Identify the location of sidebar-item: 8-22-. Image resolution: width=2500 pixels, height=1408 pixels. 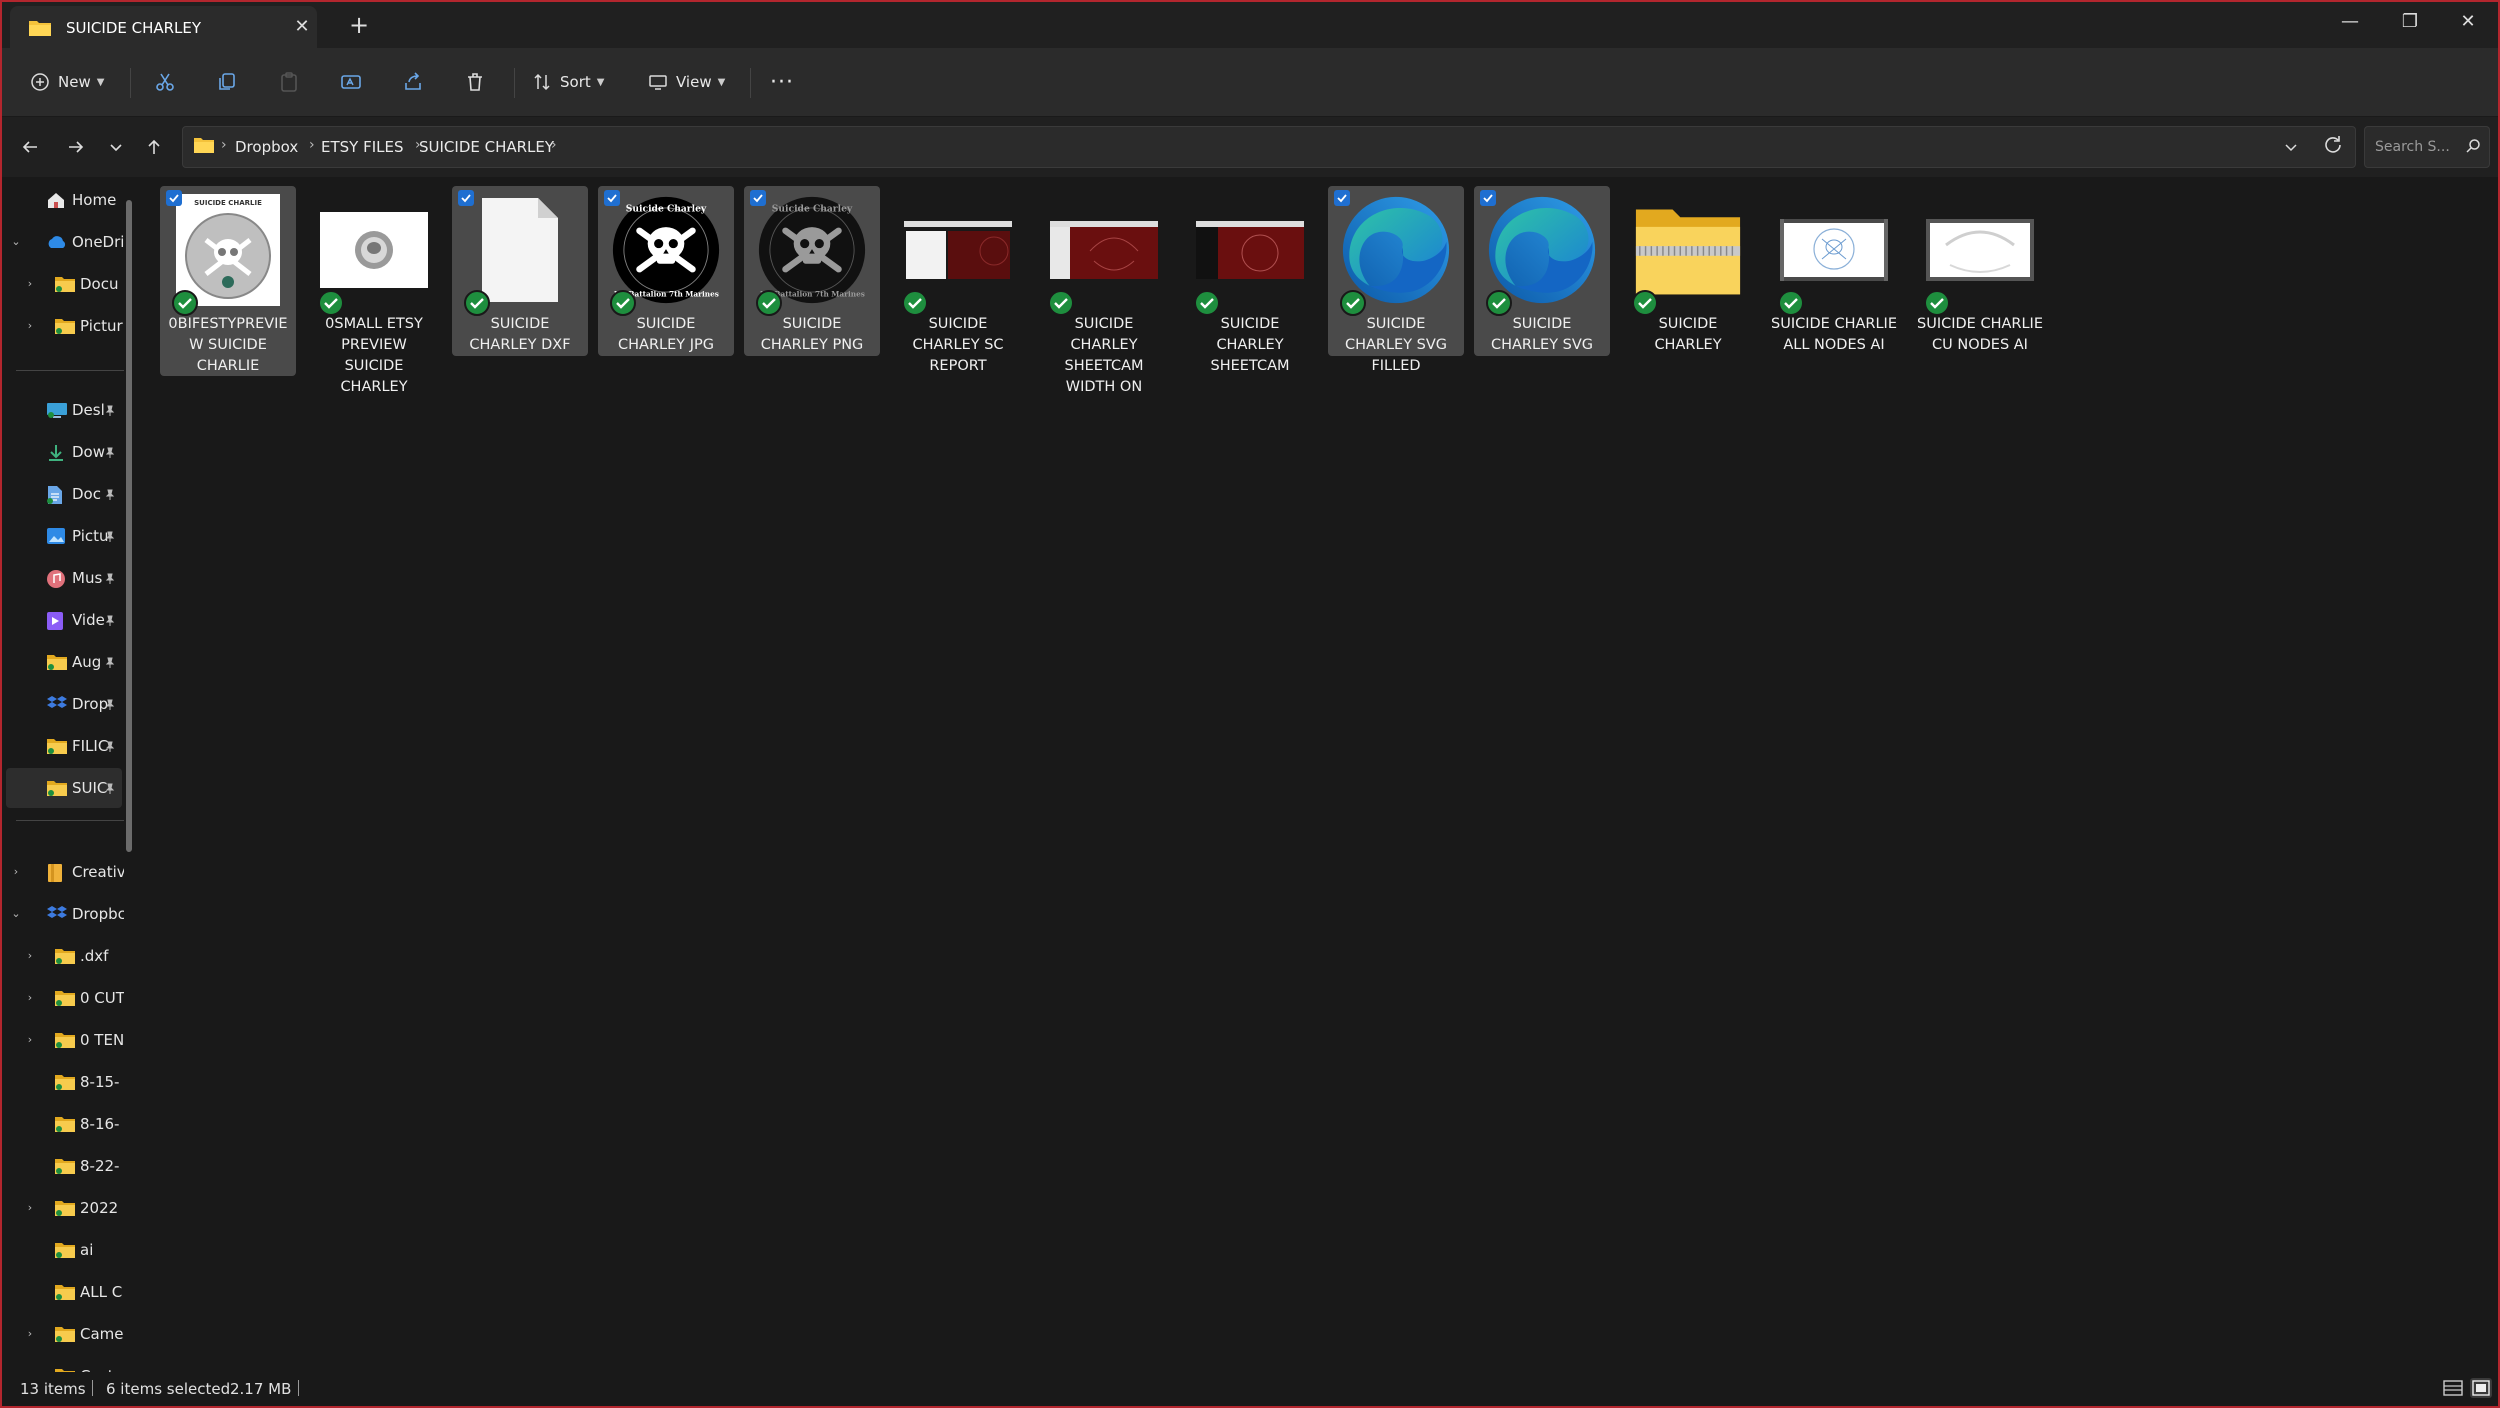
(63, 1166).